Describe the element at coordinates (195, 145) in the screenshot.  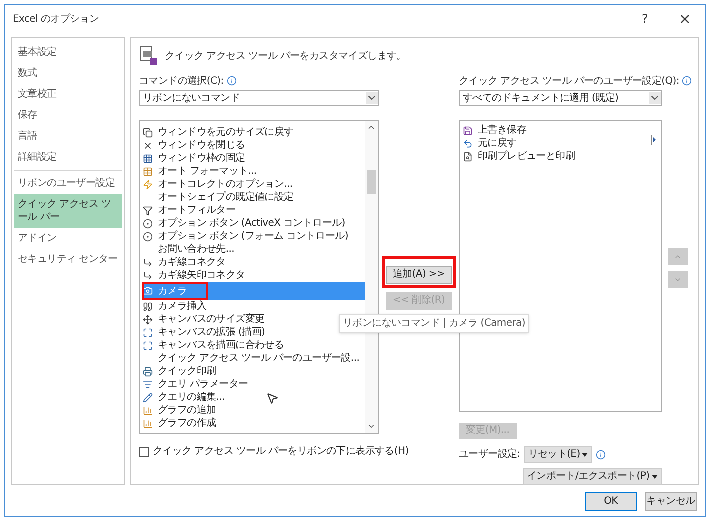
I see `command-item: ウィンドウを閉じる` at that location.